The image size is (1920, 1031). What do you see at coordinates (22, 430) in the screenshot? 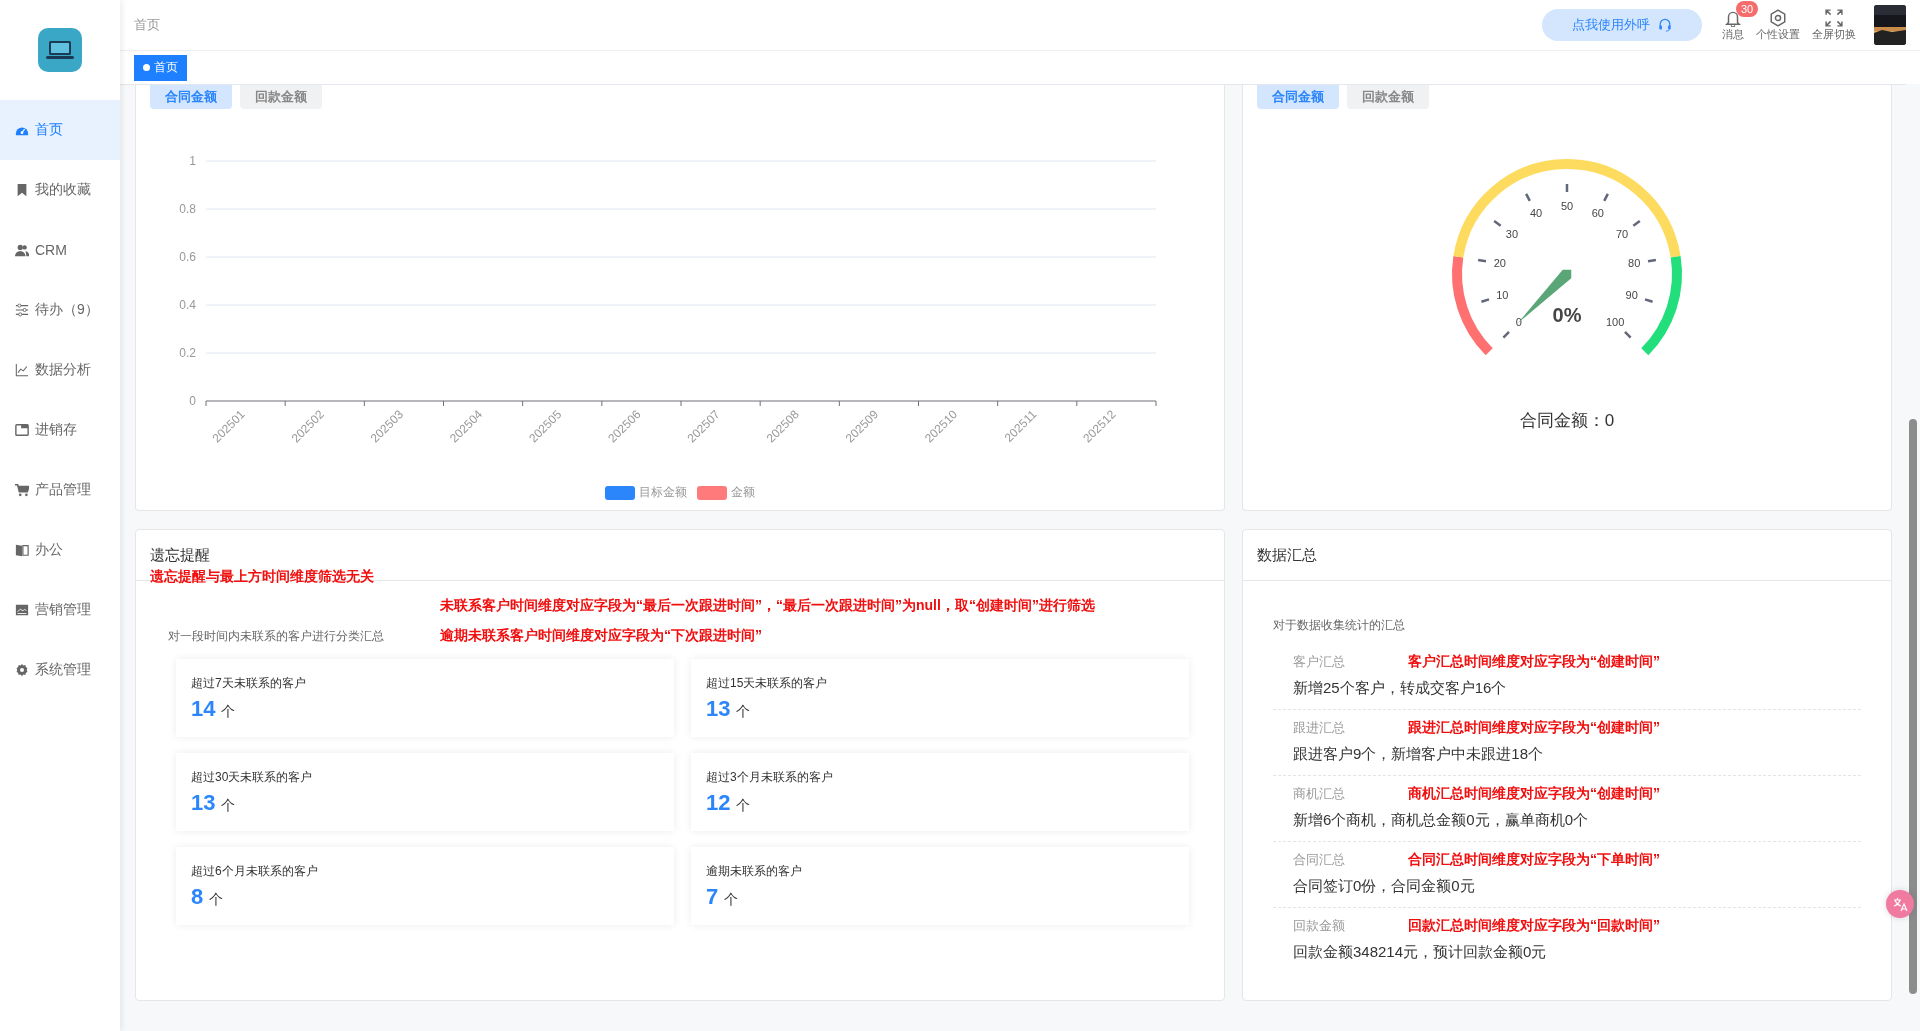
I see `window-icon` at bounding box center [22, 430].